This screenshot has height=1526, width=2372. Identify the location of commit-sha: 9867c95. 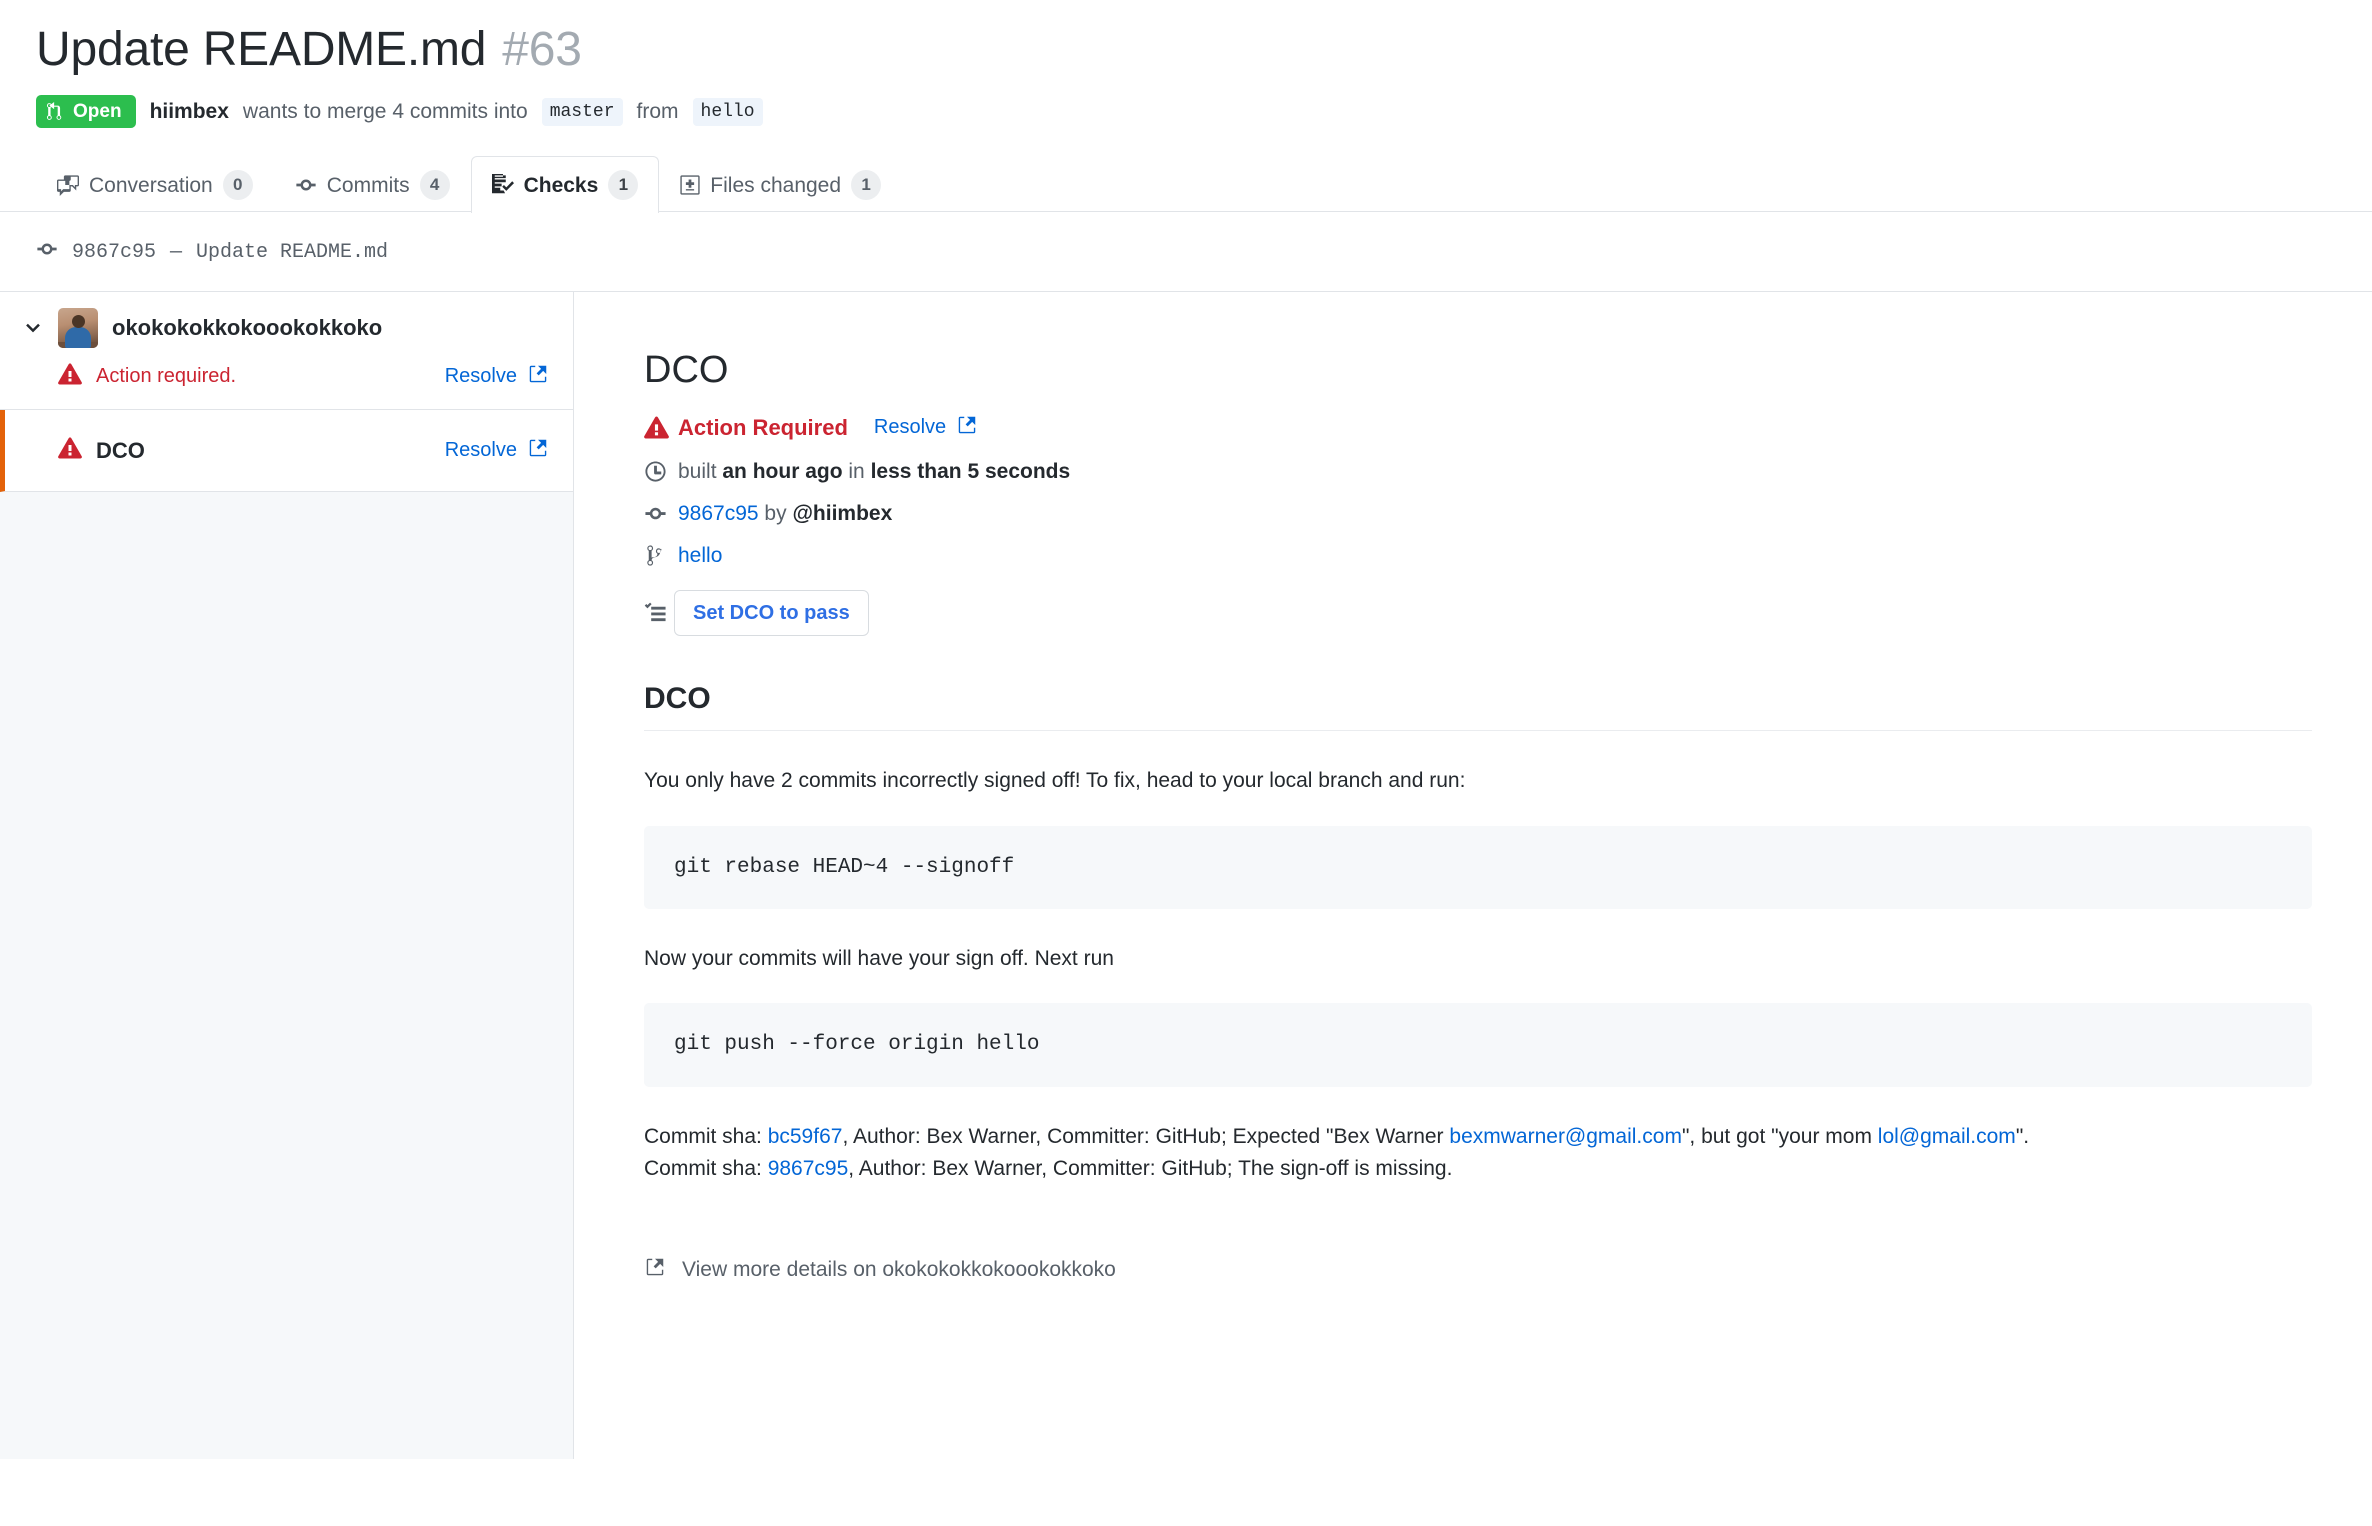
(114, 252).